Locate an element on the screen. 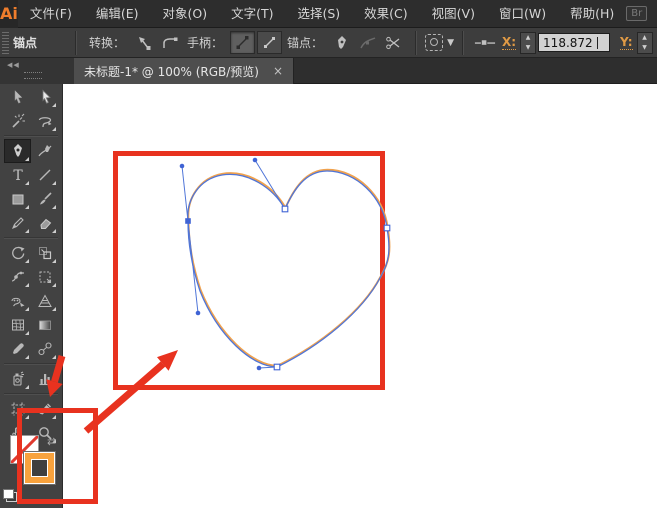  paintbrush-tool is located at coordinates (44, 199).